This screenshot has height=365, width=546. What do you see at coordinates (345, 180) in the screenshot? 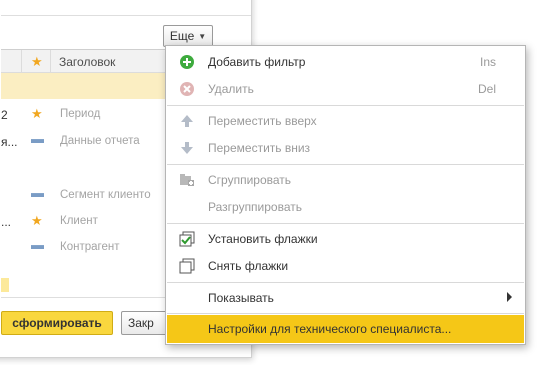
I see `menu-item-group: Сгруппировать` at bounding box center [345, 180].